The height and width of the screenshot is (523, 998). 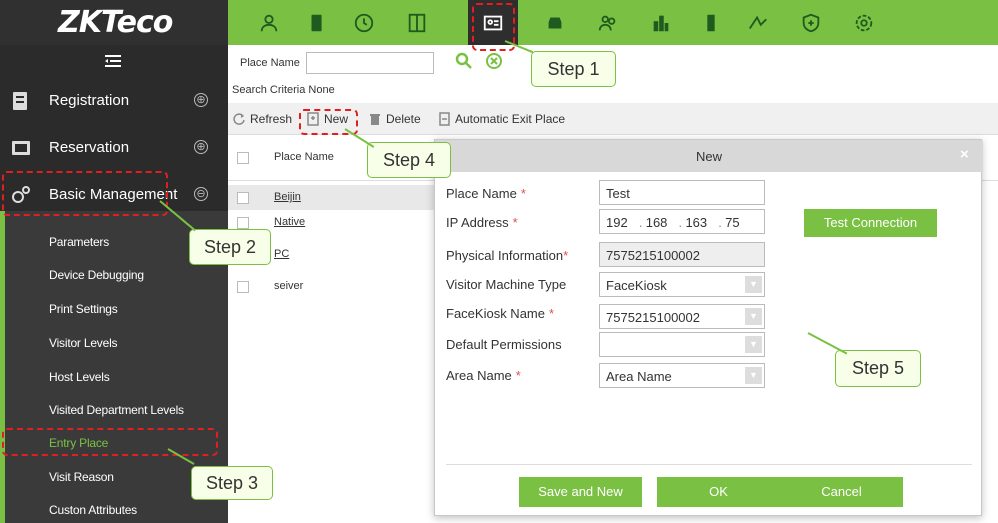 I want to click on refresh-icon, so click(x=239, y=119).